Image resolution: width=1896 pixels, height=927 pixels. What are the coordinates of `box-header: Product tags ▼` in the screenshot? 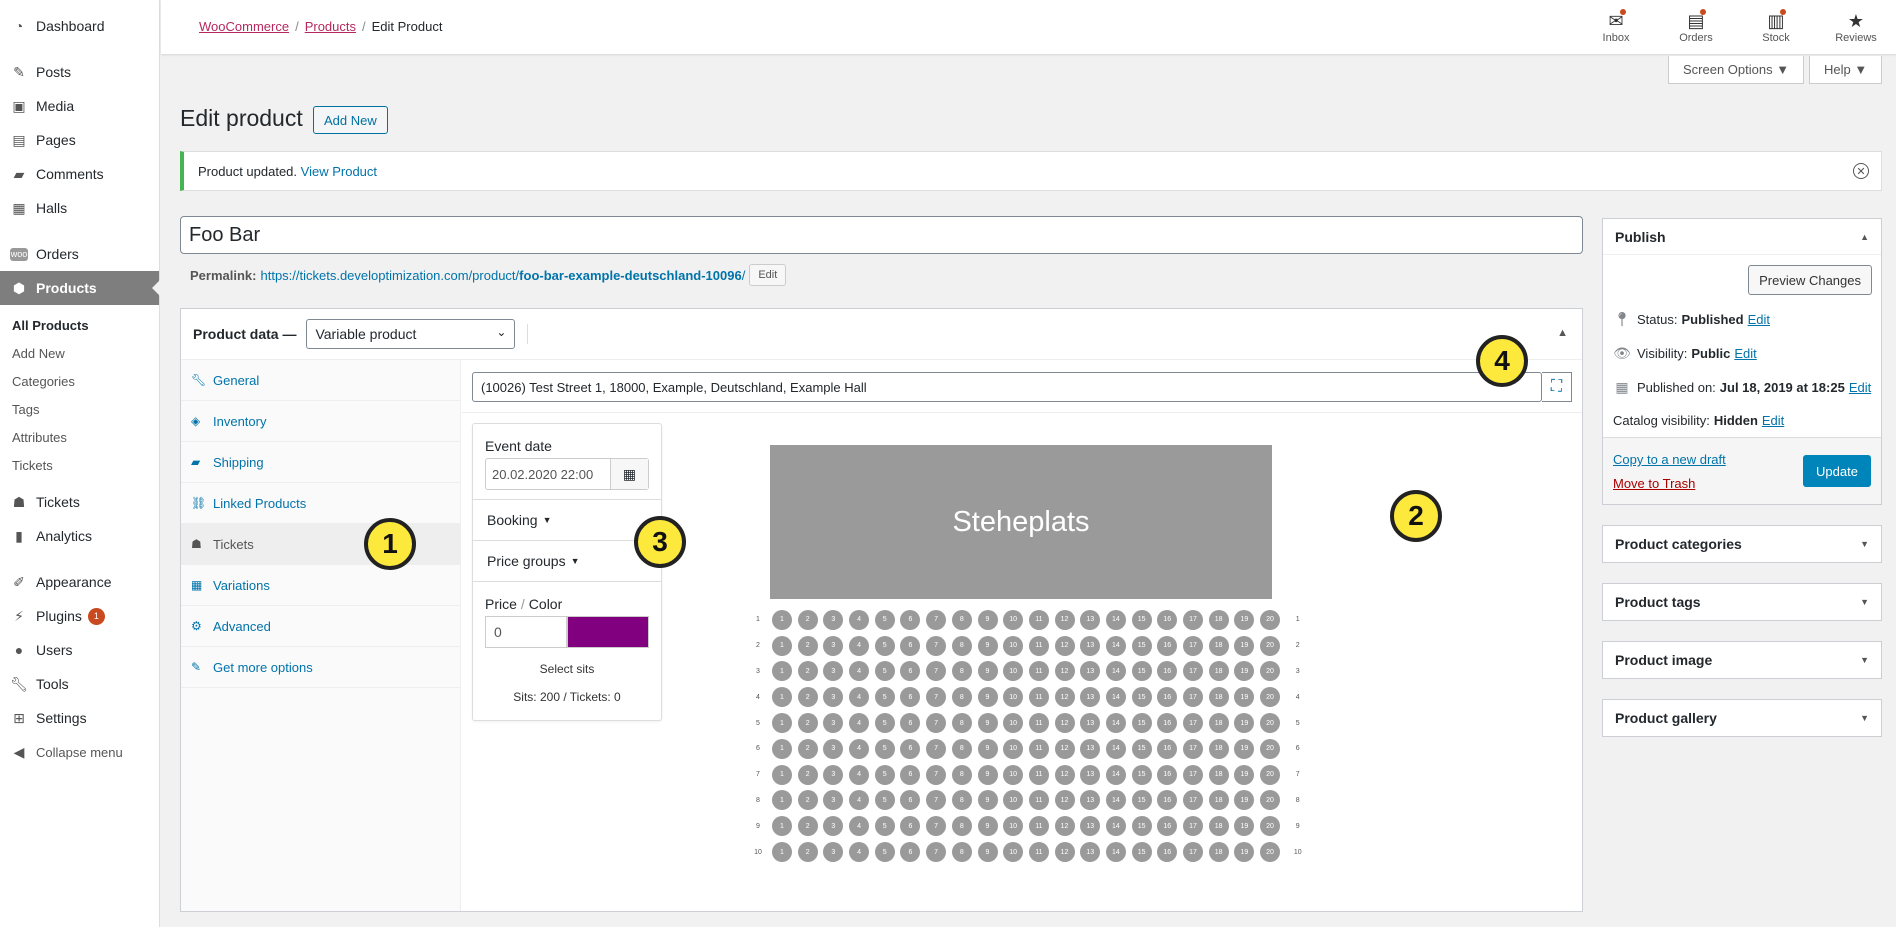 It's located at (1742, 602).